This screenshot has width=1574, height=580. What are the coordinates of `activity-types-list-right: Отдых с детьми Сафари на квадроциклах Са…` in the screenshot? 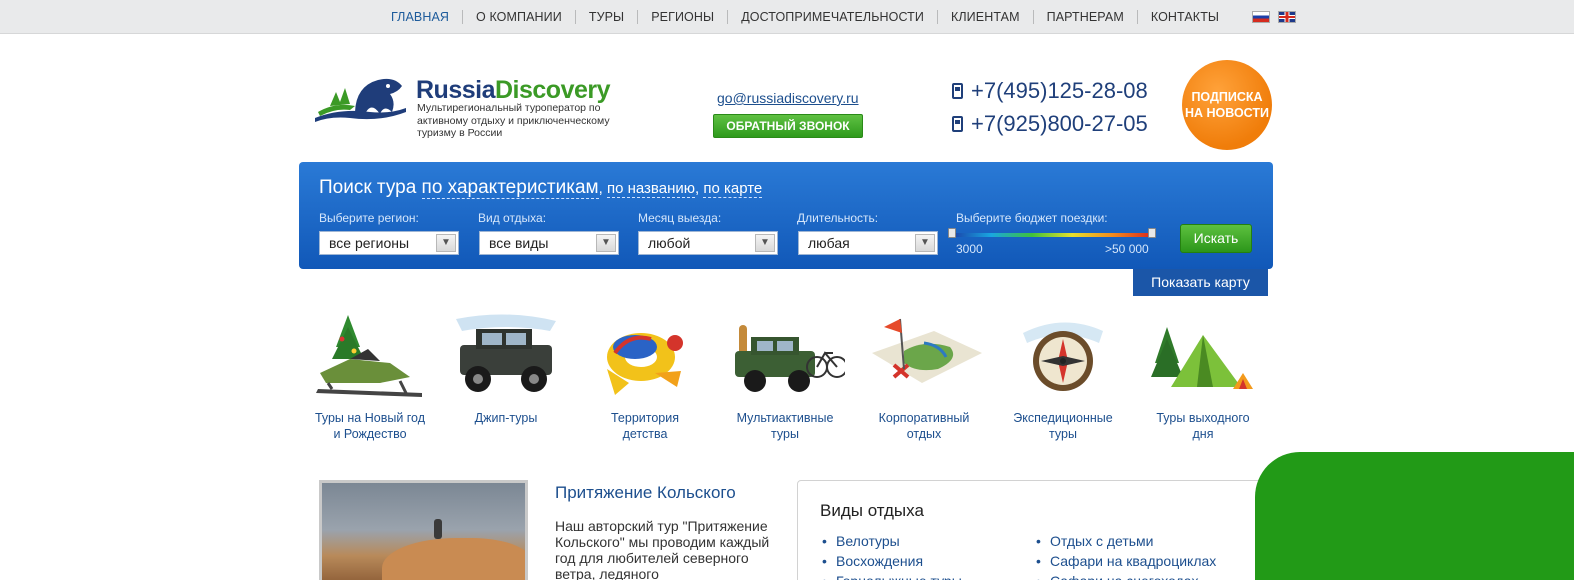 It's located at (1125, 555).